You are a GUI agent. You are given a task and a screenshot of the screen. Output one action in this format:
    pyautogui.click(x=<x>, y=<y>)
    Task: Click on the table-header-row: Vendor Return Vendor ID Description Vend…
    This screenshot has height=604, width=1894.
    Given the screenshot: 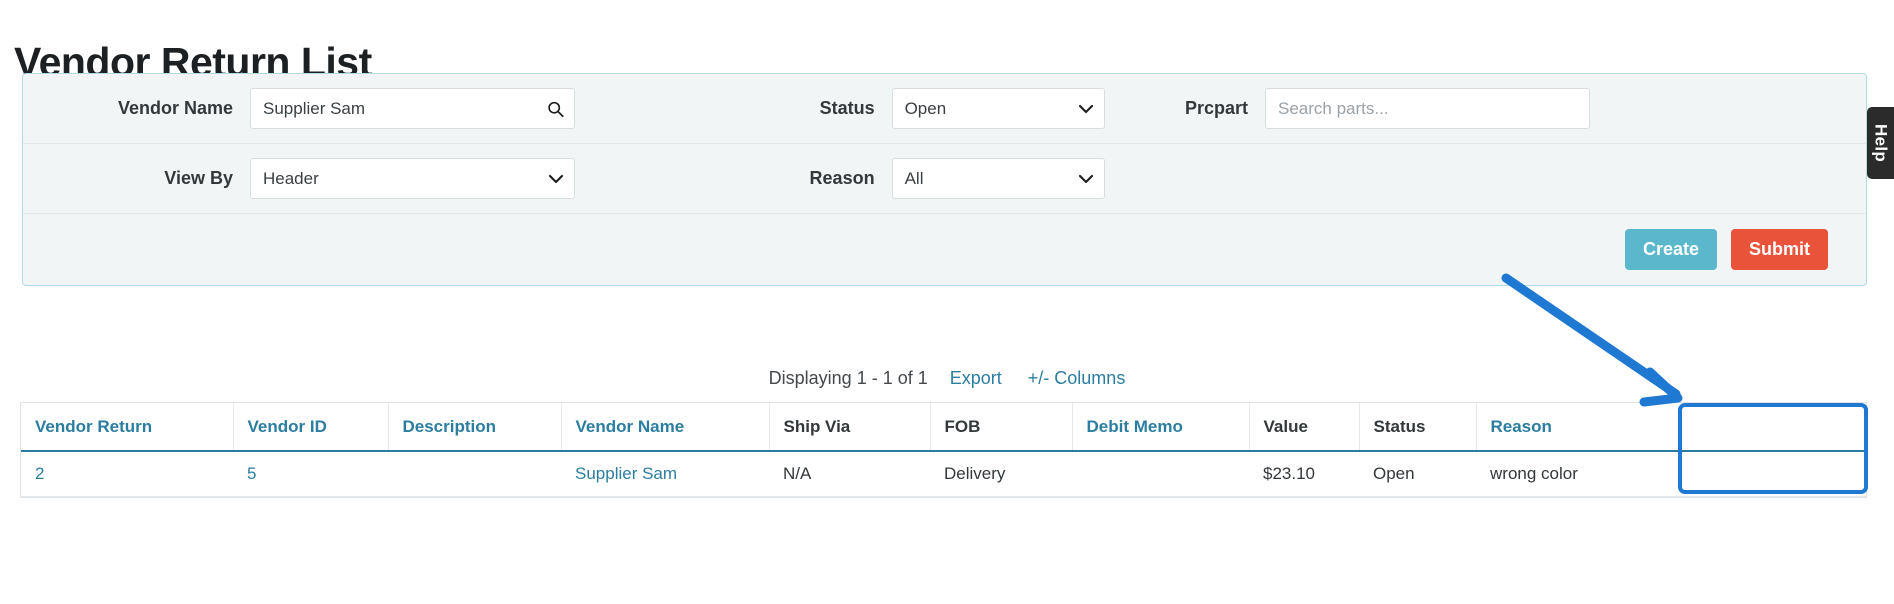 What is the action you would take?
    pyautogui.click(x=943, y=427)
    